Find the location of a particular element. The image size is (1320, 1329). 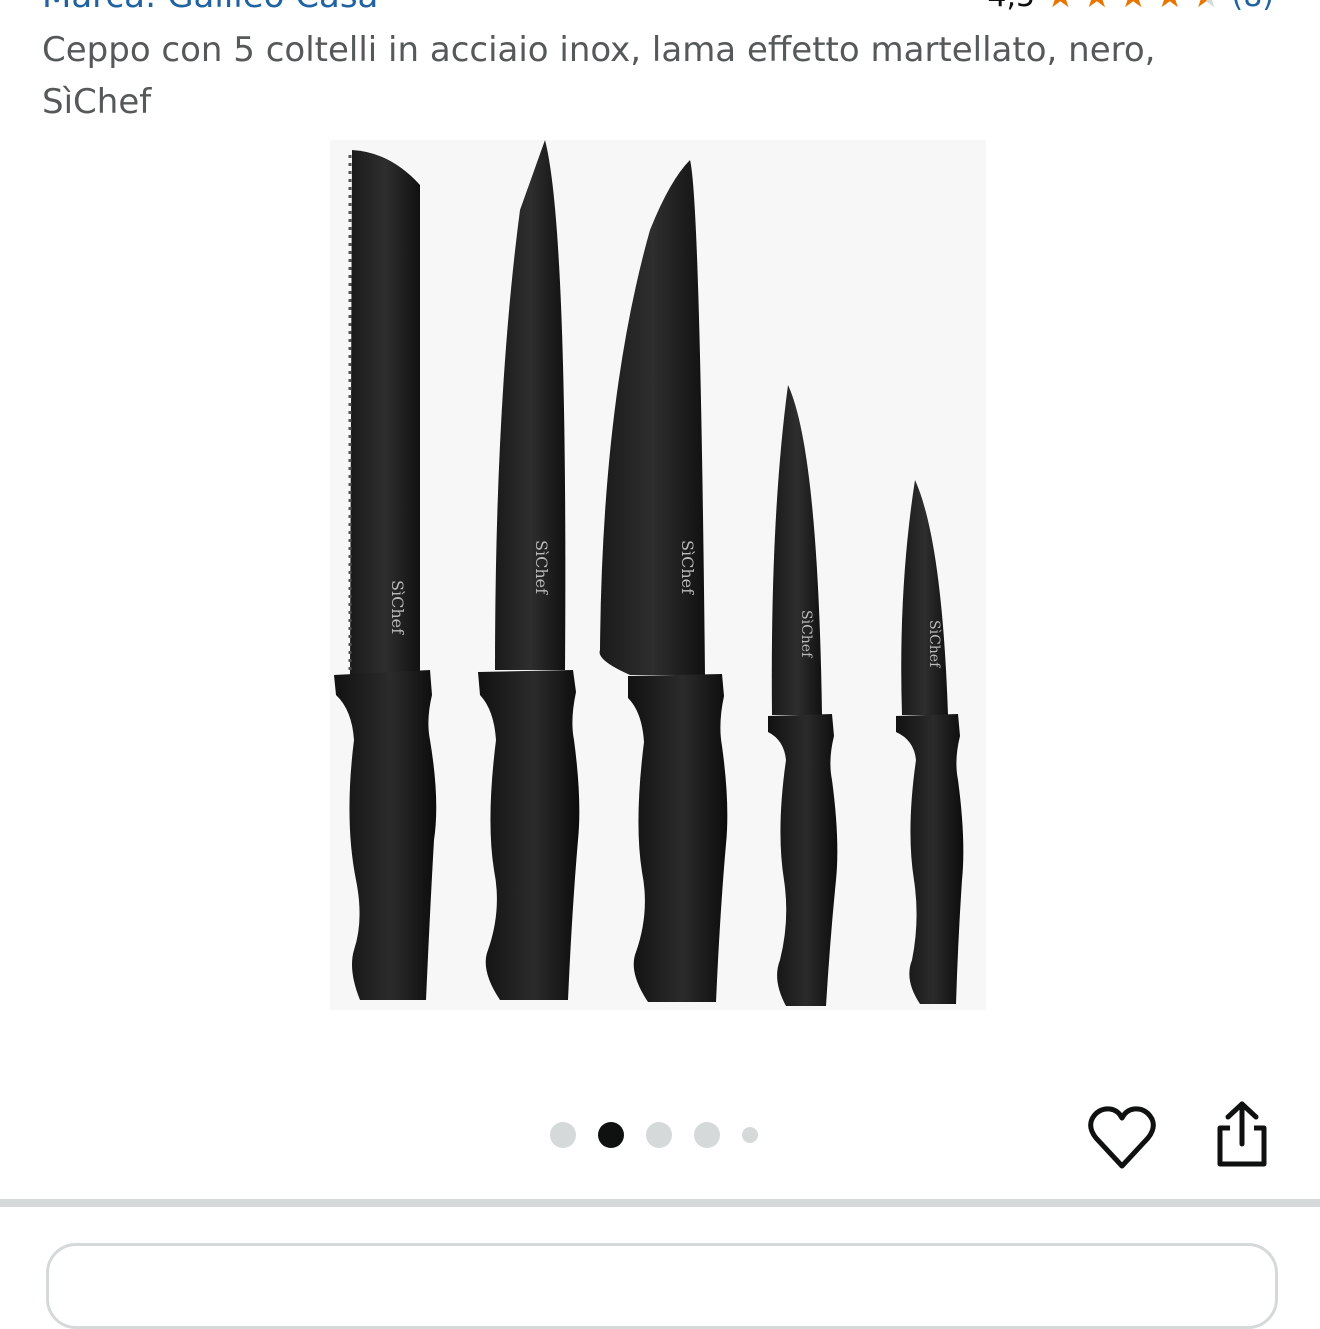

brand-rating-row: Marca: Galileo Casa 4,5 ★ ★ ★ ★ ★ (8) is located at coordinates (660, 10).